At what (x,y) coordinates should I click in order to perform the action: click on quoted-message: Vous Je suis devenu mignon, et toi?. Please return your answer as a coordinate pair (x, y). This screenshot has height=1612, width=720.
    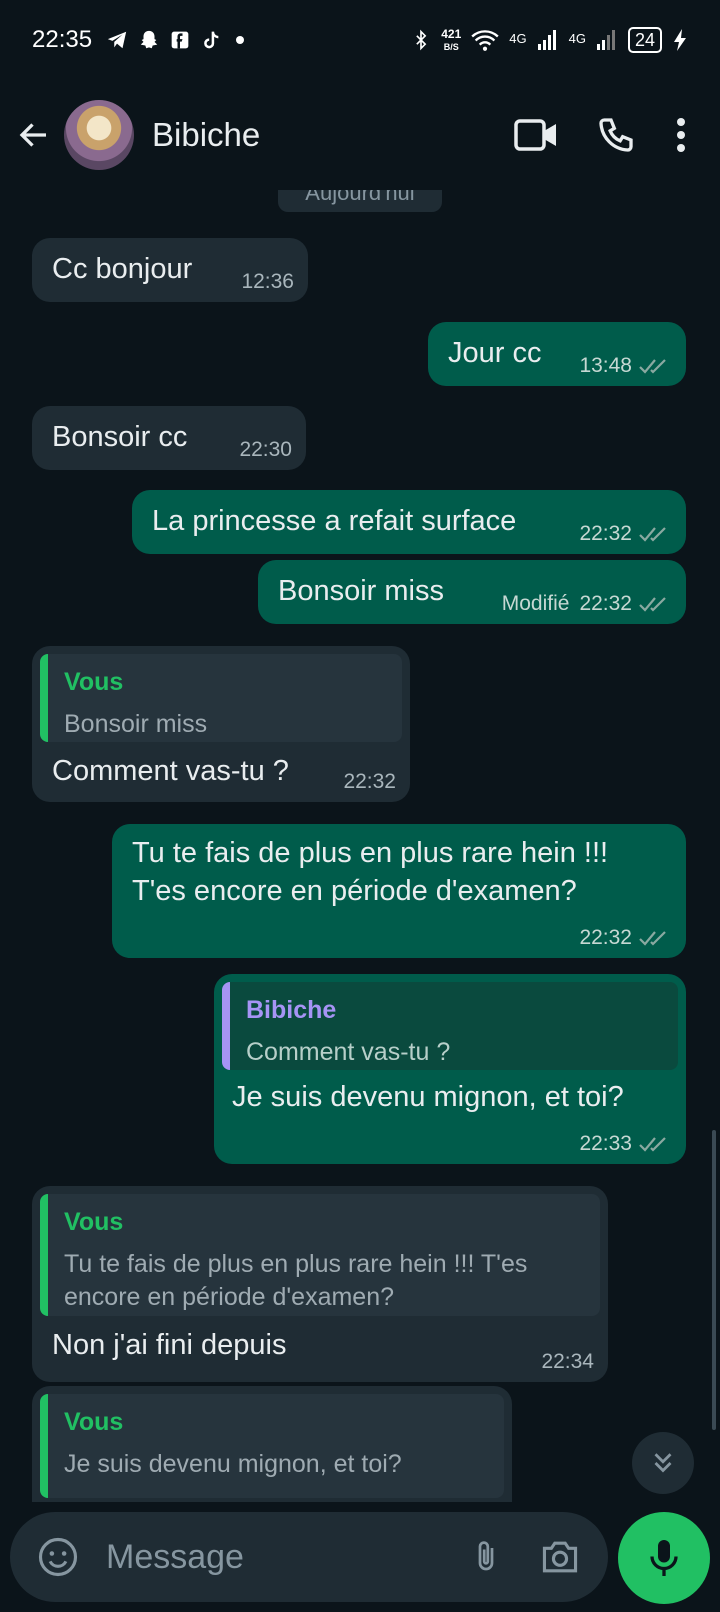
    Looking at the image, I should click on (272, 1446).